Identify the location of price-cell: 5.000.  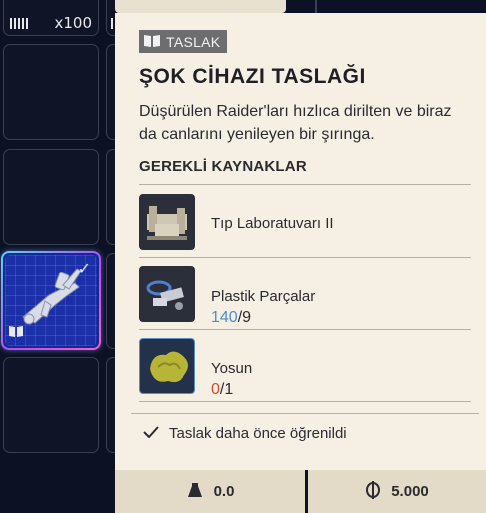
(397, 491).